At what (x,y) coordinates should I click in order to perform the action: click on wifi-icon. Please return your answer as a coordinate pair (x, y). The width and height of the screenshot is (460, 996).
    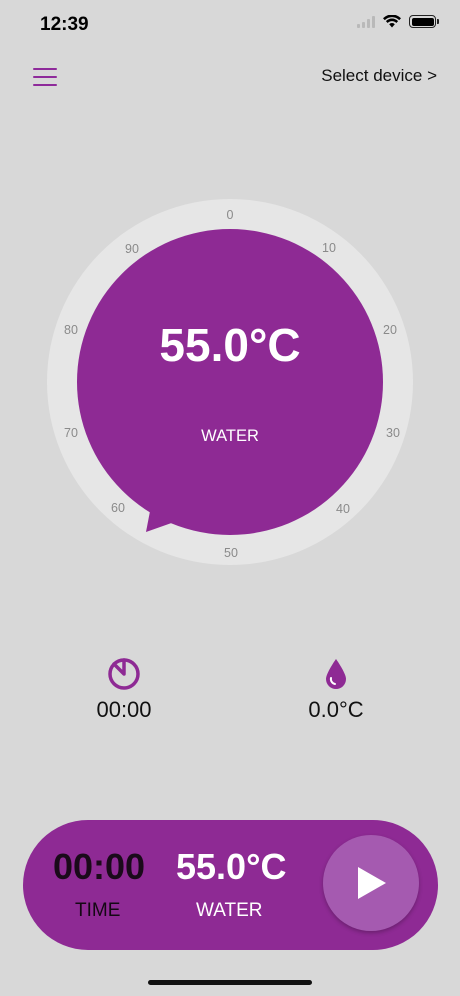
    Looking at the image, I should click on (392, 21).